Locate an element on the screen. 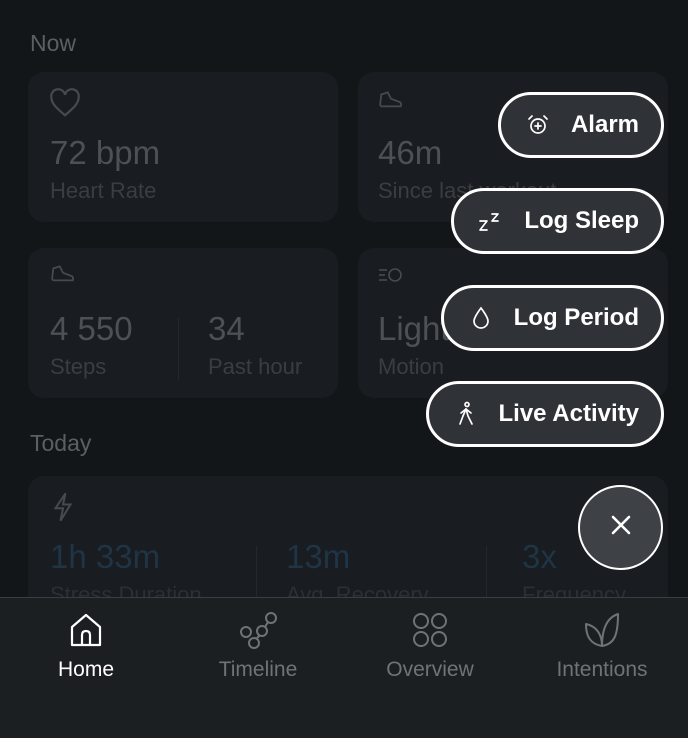 The width and height of the screenshot is (688, 738). heart-icon is located at coordinates (65, 105).